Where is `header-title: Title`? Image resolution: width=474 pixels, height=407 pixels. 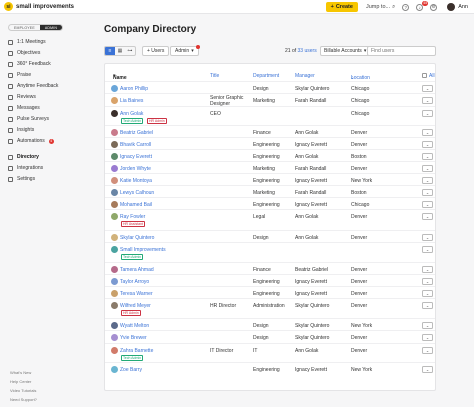 header-title: Title is located at coordinates (214, 76).